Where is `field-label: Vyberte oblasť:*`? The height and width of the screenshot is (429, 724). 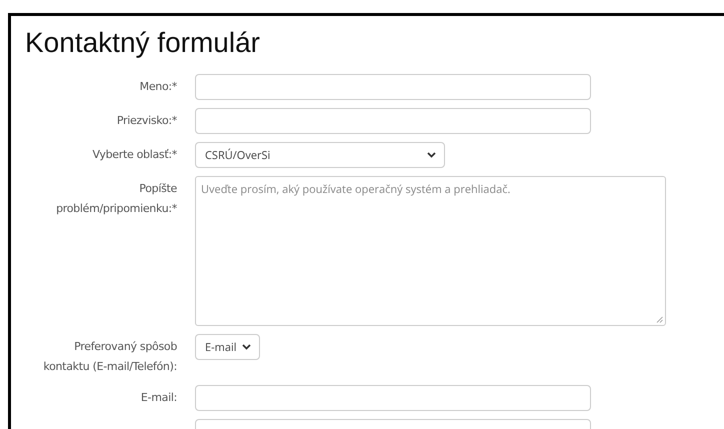 field-label: Vyberte oblasť:* is located at coordinates (134, 155).